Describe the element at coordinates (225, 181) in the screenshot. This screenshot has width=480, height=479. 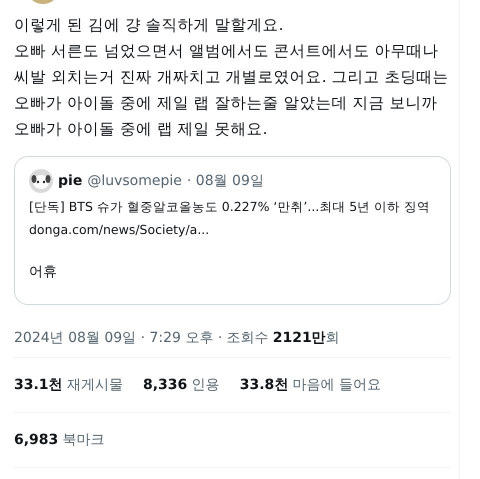
I see `post-date: · 08월 09일` at that location.